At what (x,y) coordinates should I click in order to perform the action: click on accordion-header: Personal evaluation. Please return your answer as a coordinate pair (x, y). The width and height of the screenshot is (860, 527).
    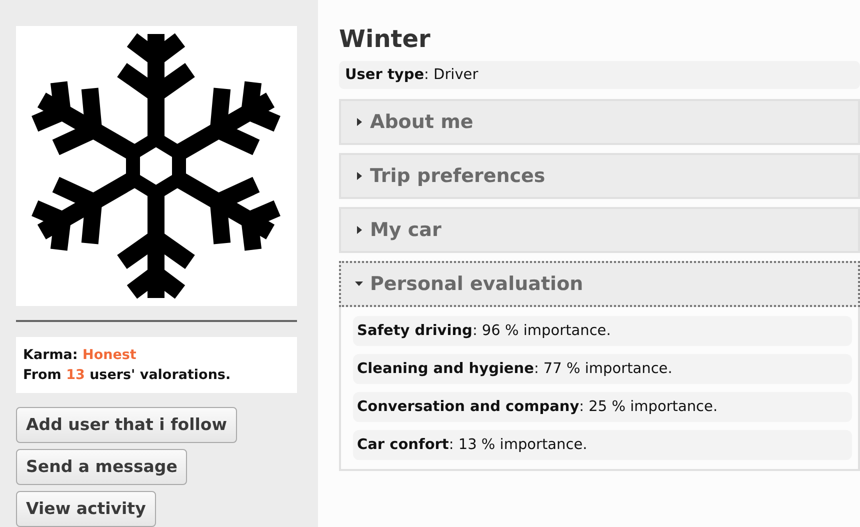
    Looking at the image, I should click on (599, 284).